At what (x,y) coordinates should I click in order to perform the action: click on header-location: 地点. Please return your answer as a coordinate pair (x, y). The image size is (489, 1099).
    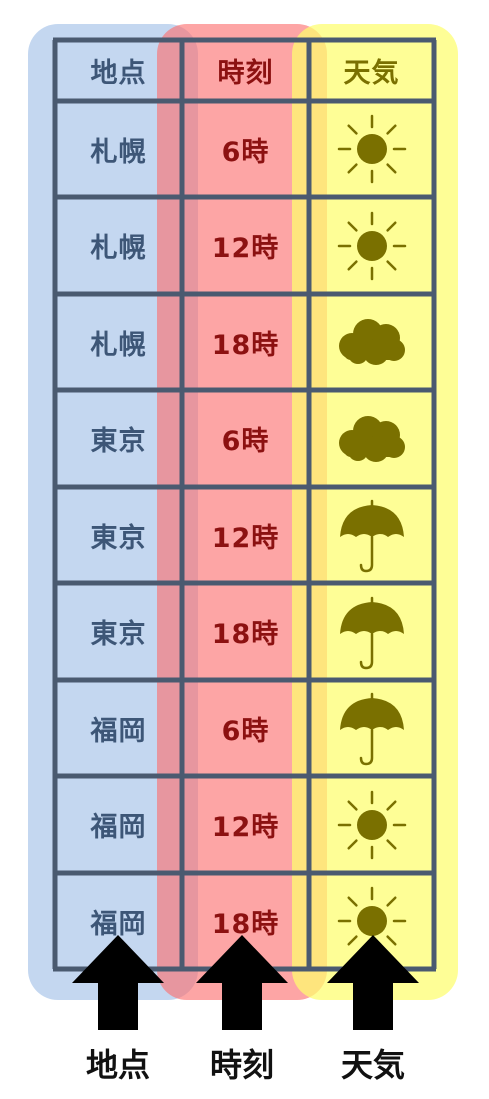
    Looking at the image, I should click on (118, 73).